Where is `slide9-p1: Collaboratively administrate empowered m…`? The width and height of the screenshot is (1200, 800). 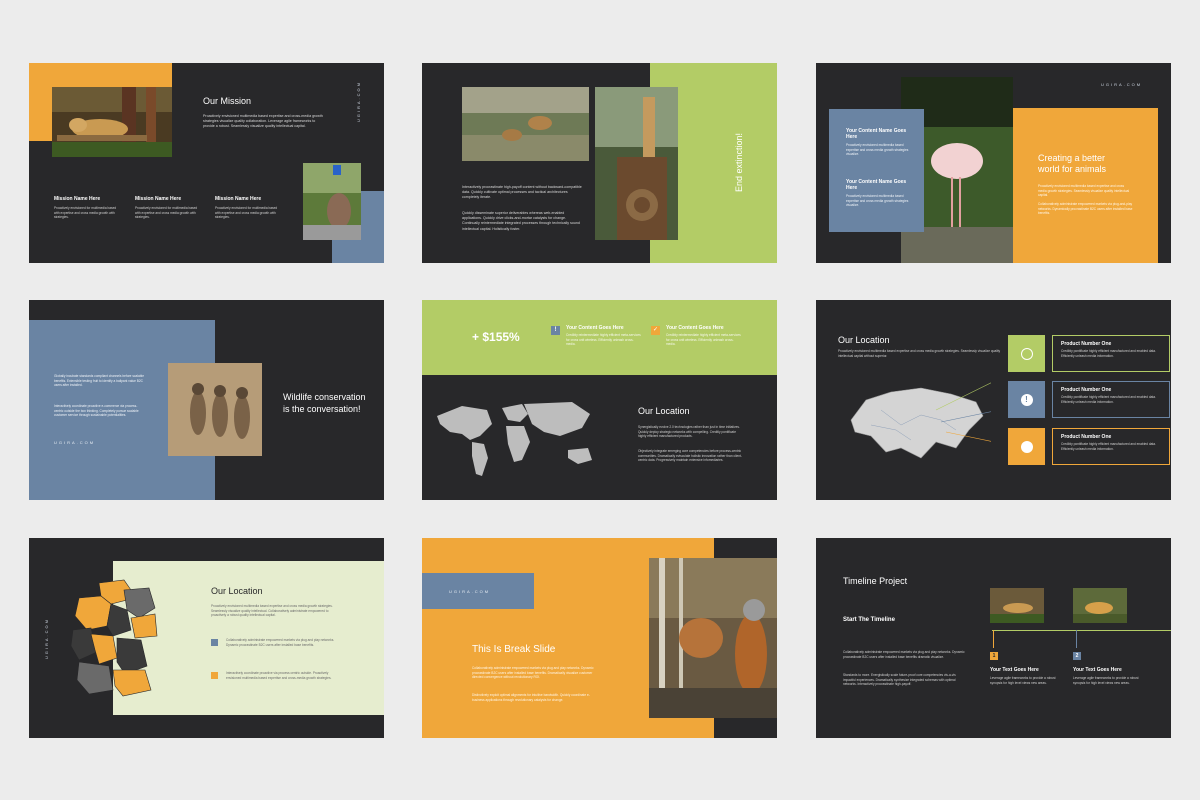 slide9-p1: Collaboratively administrate empowered m… is located at coordinates (904, 654).